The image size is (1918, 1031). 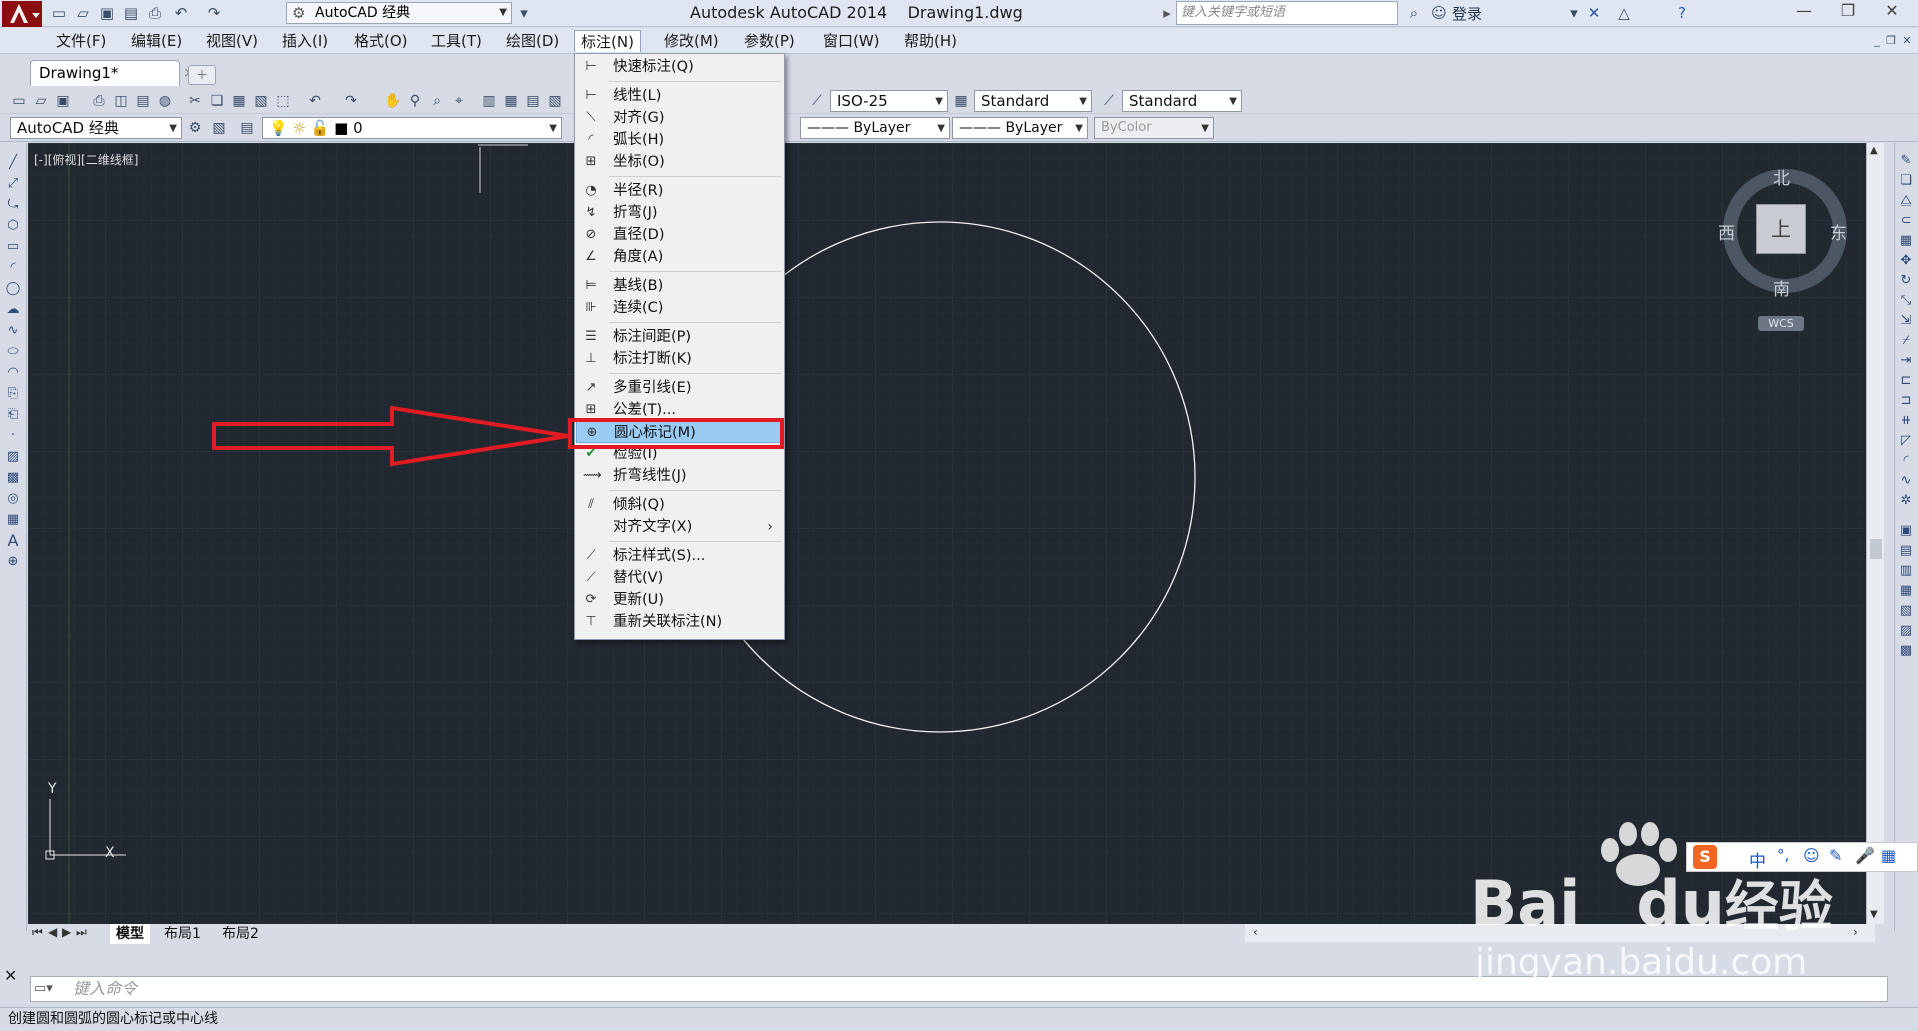 What do you see at coordinates (679, 337) in the screenshot?
I see `menu-dim-space: ☰ 标注间距(P)` at bounding box center [679, 337].